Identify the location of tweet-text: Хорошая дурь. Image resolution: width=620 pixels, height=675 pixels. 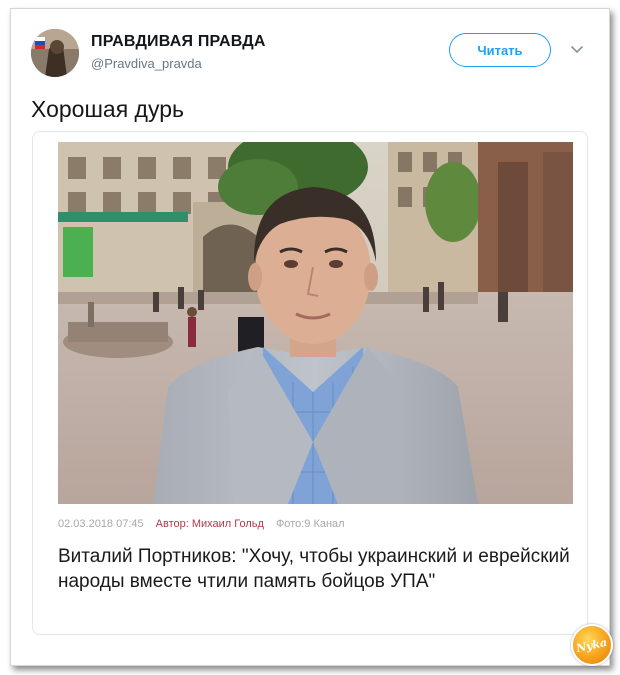
(107, 109).